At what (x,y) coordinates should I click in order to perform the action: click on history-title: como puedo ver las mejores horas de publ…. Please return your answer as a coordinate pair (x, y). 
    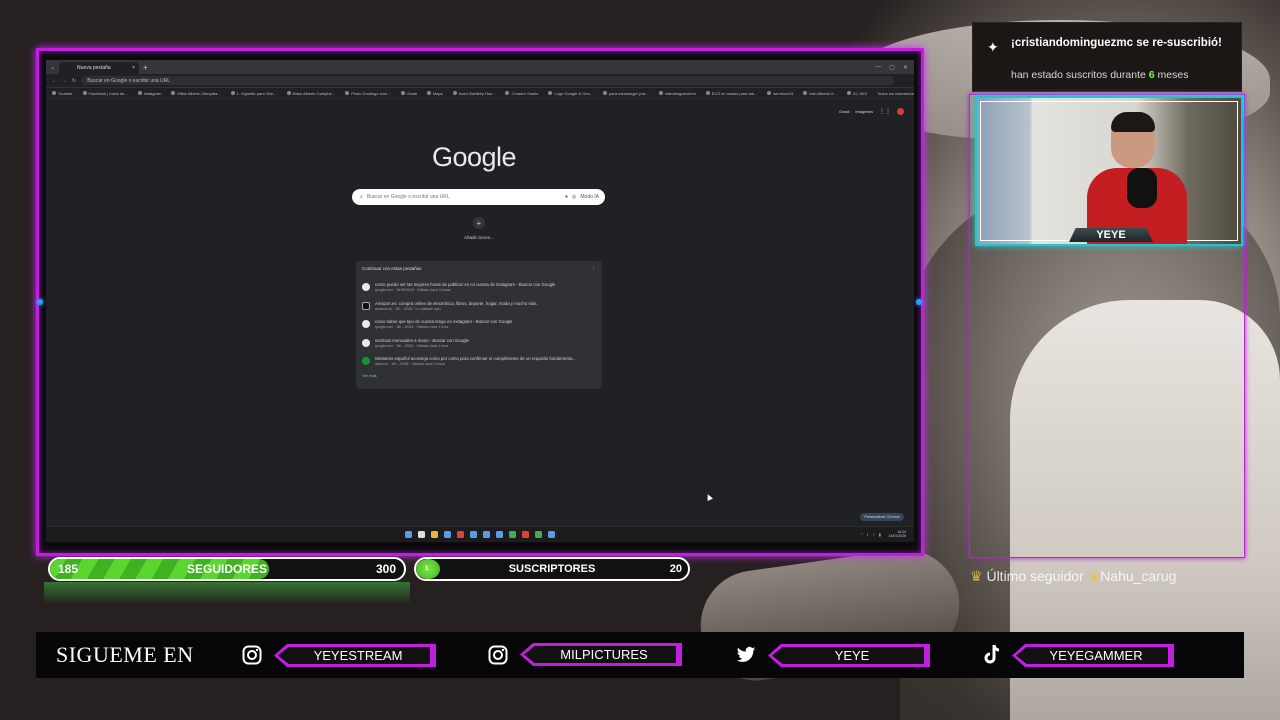
    Looking at the image, I should click on (465, 285).